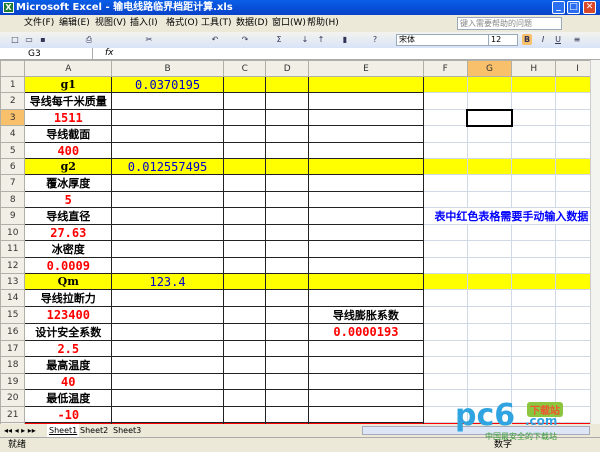 This screenshot has height=452, width=600. I want to click on cell-a2: 导线每千米质量, so click(68, 101).